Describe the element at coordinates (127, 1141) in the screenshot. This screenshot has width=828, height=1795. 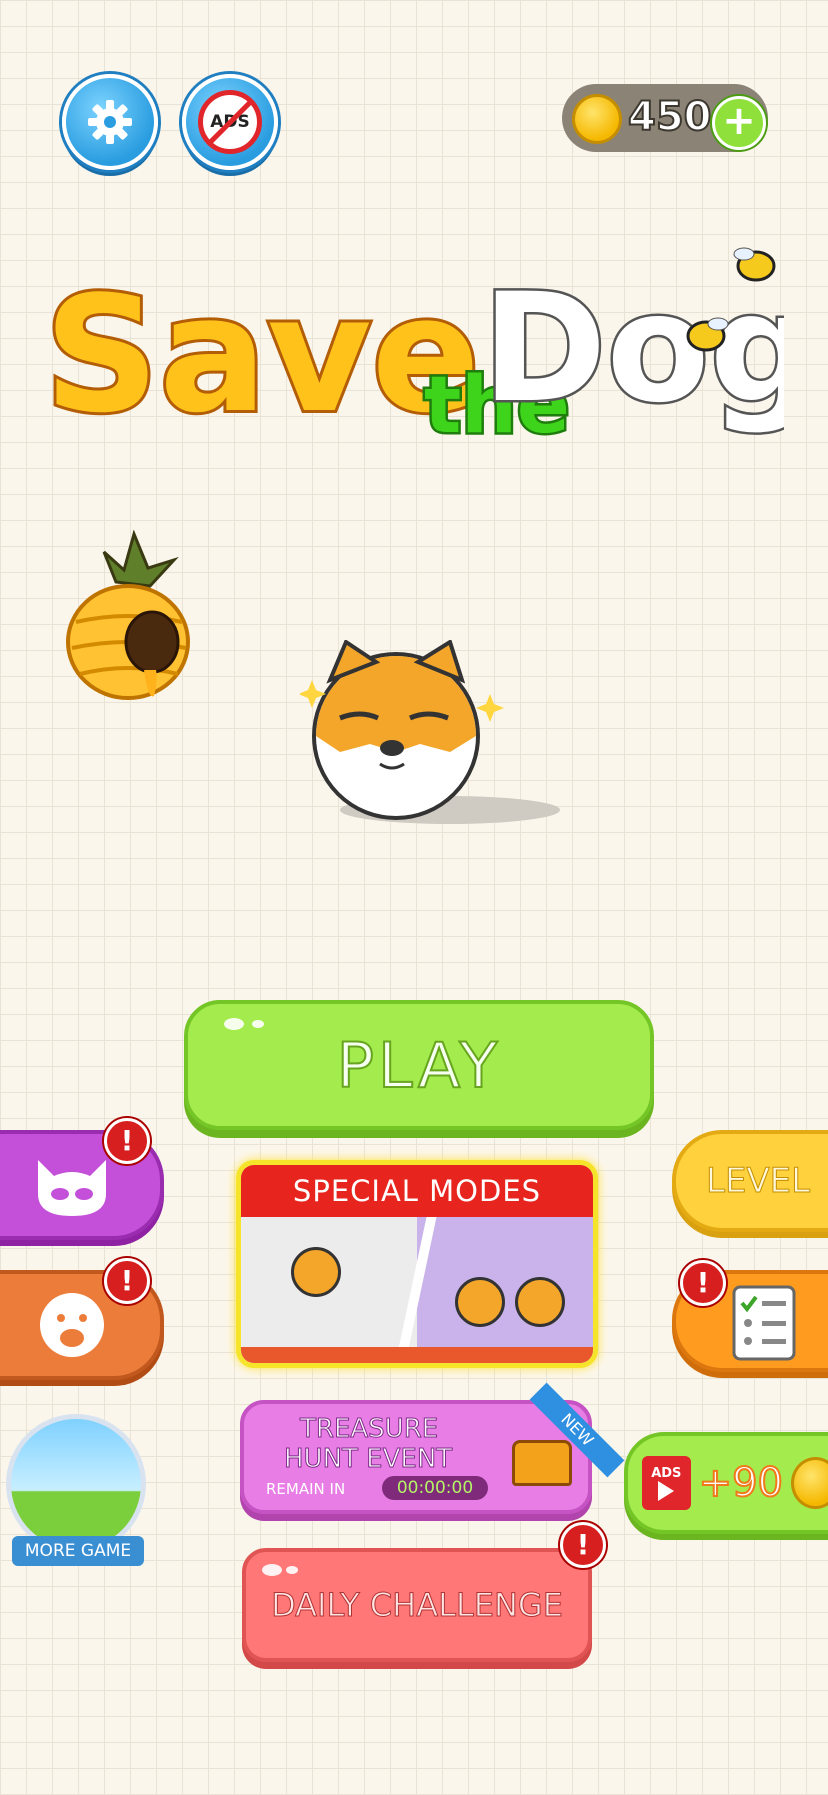
I see `skins-notification-badge: !` at that location.